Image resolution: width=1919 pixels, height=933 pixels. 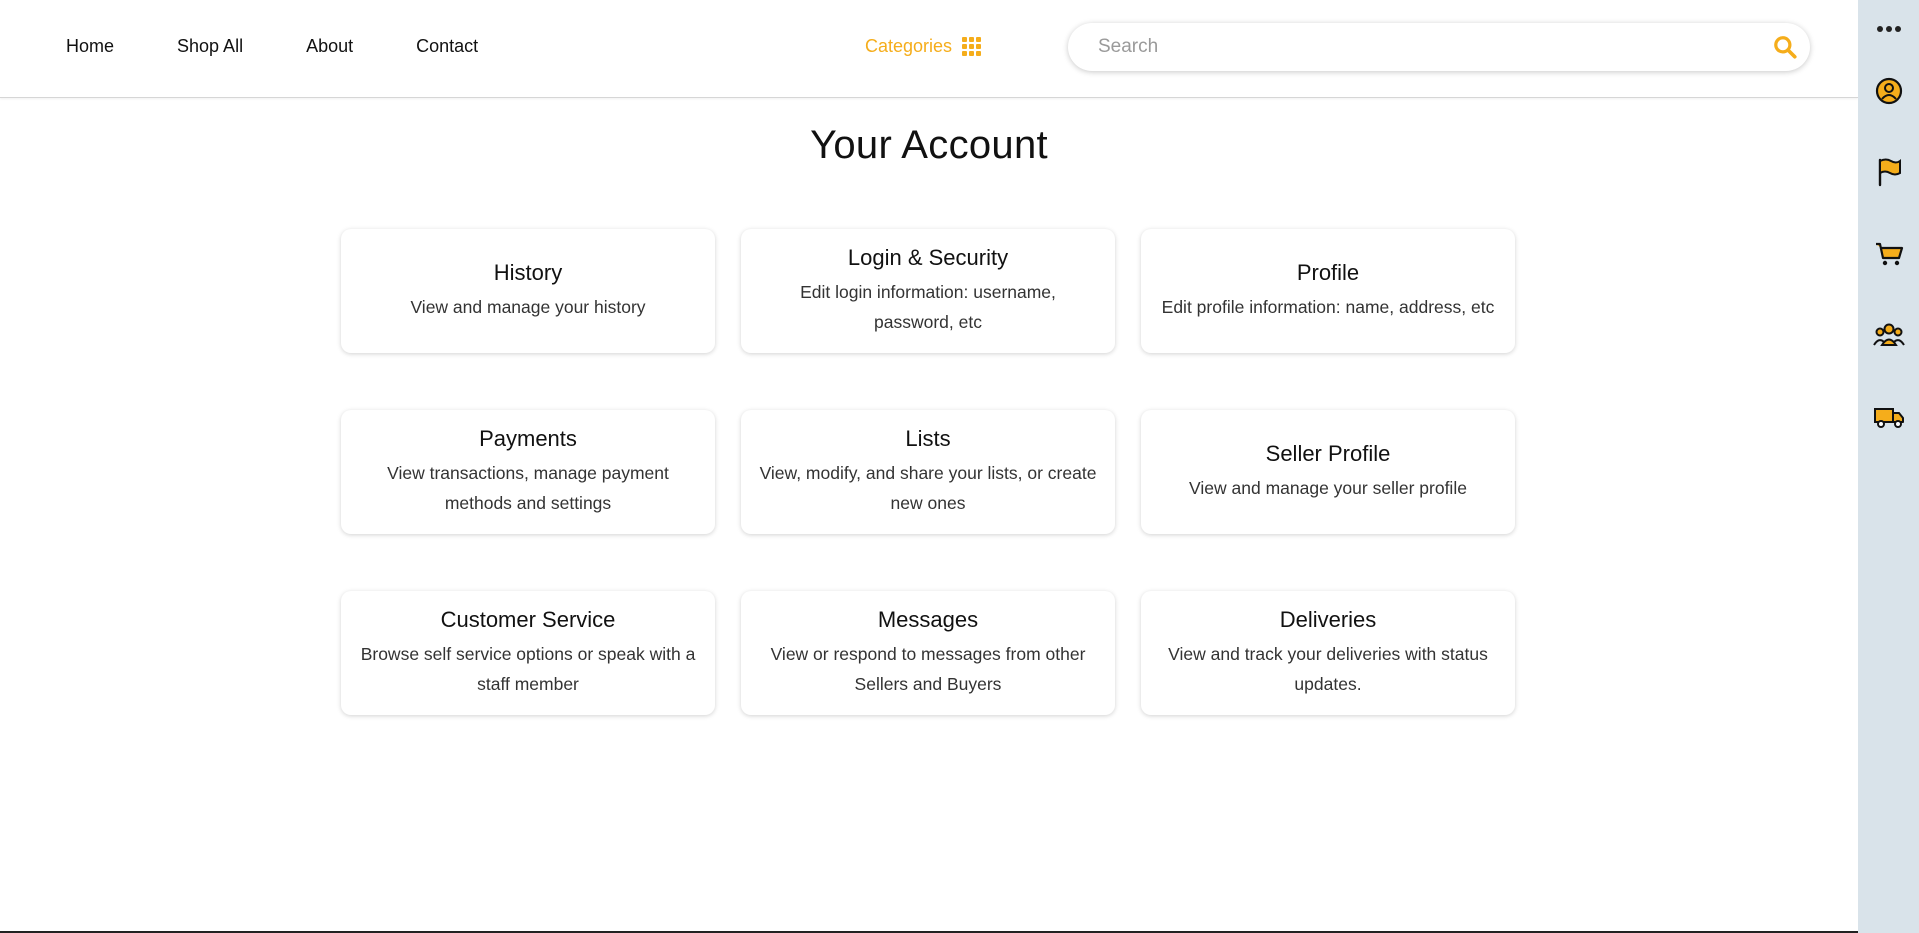 I want to click on deliveries-button, so click(x=1888, y=417).